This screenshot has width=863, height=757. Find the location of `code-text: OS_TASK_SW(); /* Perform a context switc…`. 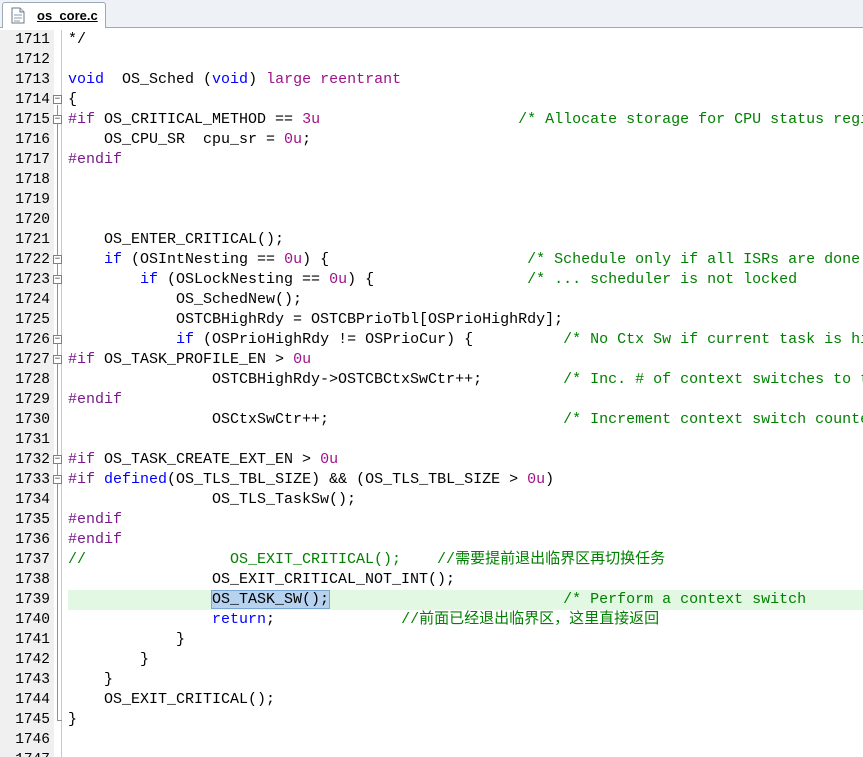

code-text: OS_TASK_SW(); /* Perform a context switc… is located at coordinates (437, 600).